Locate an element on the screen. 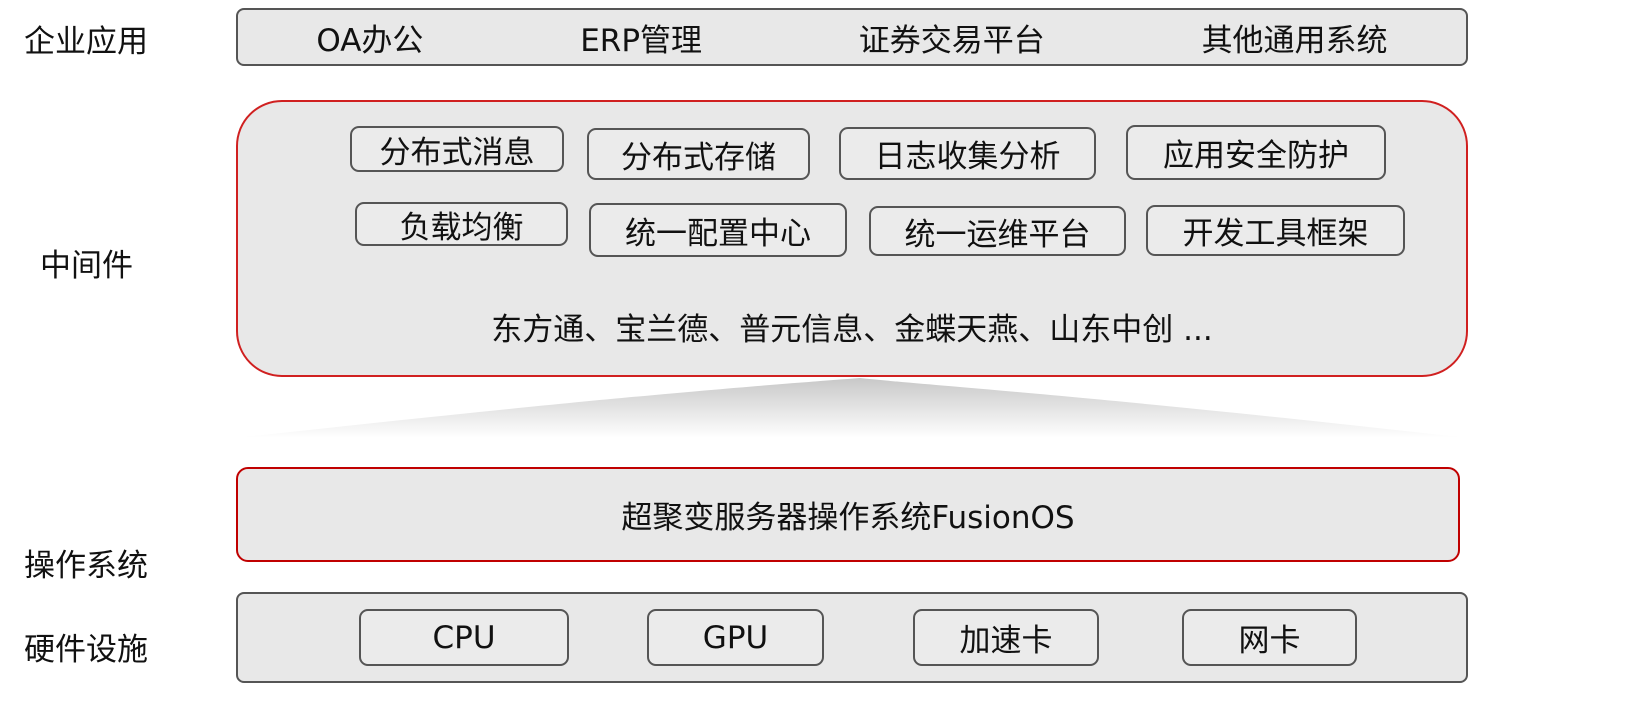  layer-label-enterprise-app: 企业应用 is located at coordinates (86, 42).